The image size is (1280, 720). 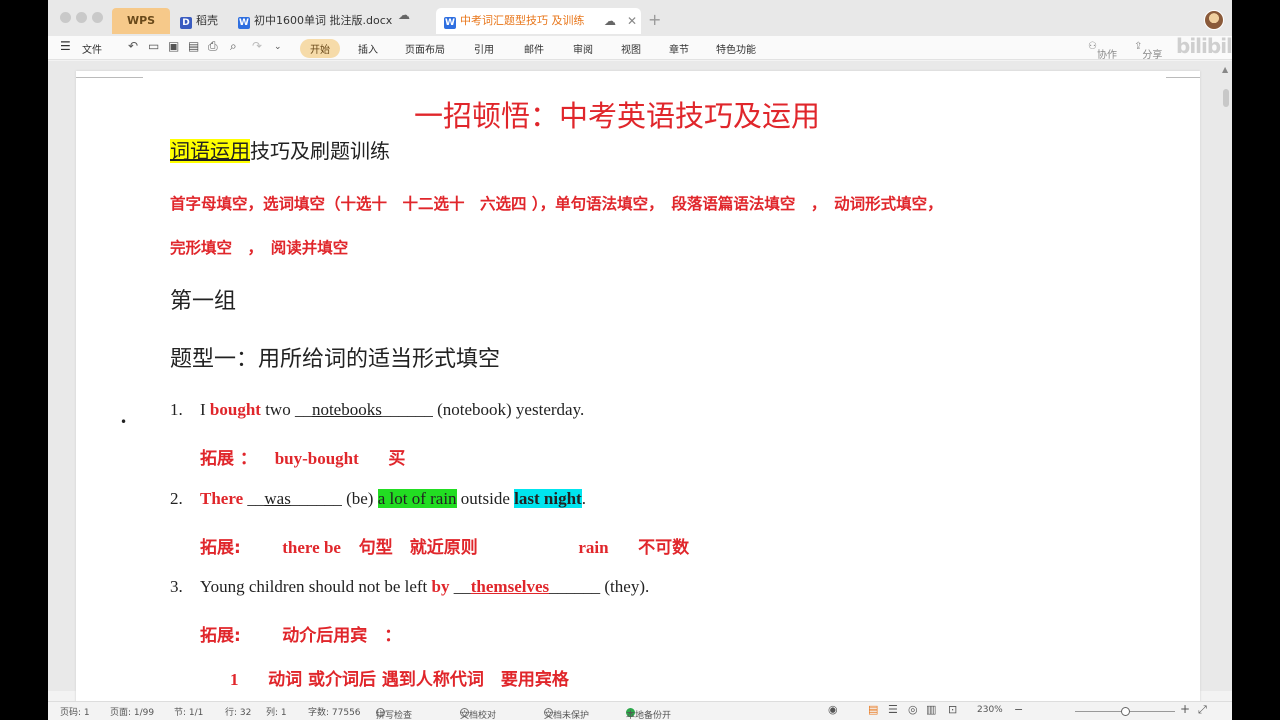 I want to click on keyword-red: There, so click(x=222, y=498).